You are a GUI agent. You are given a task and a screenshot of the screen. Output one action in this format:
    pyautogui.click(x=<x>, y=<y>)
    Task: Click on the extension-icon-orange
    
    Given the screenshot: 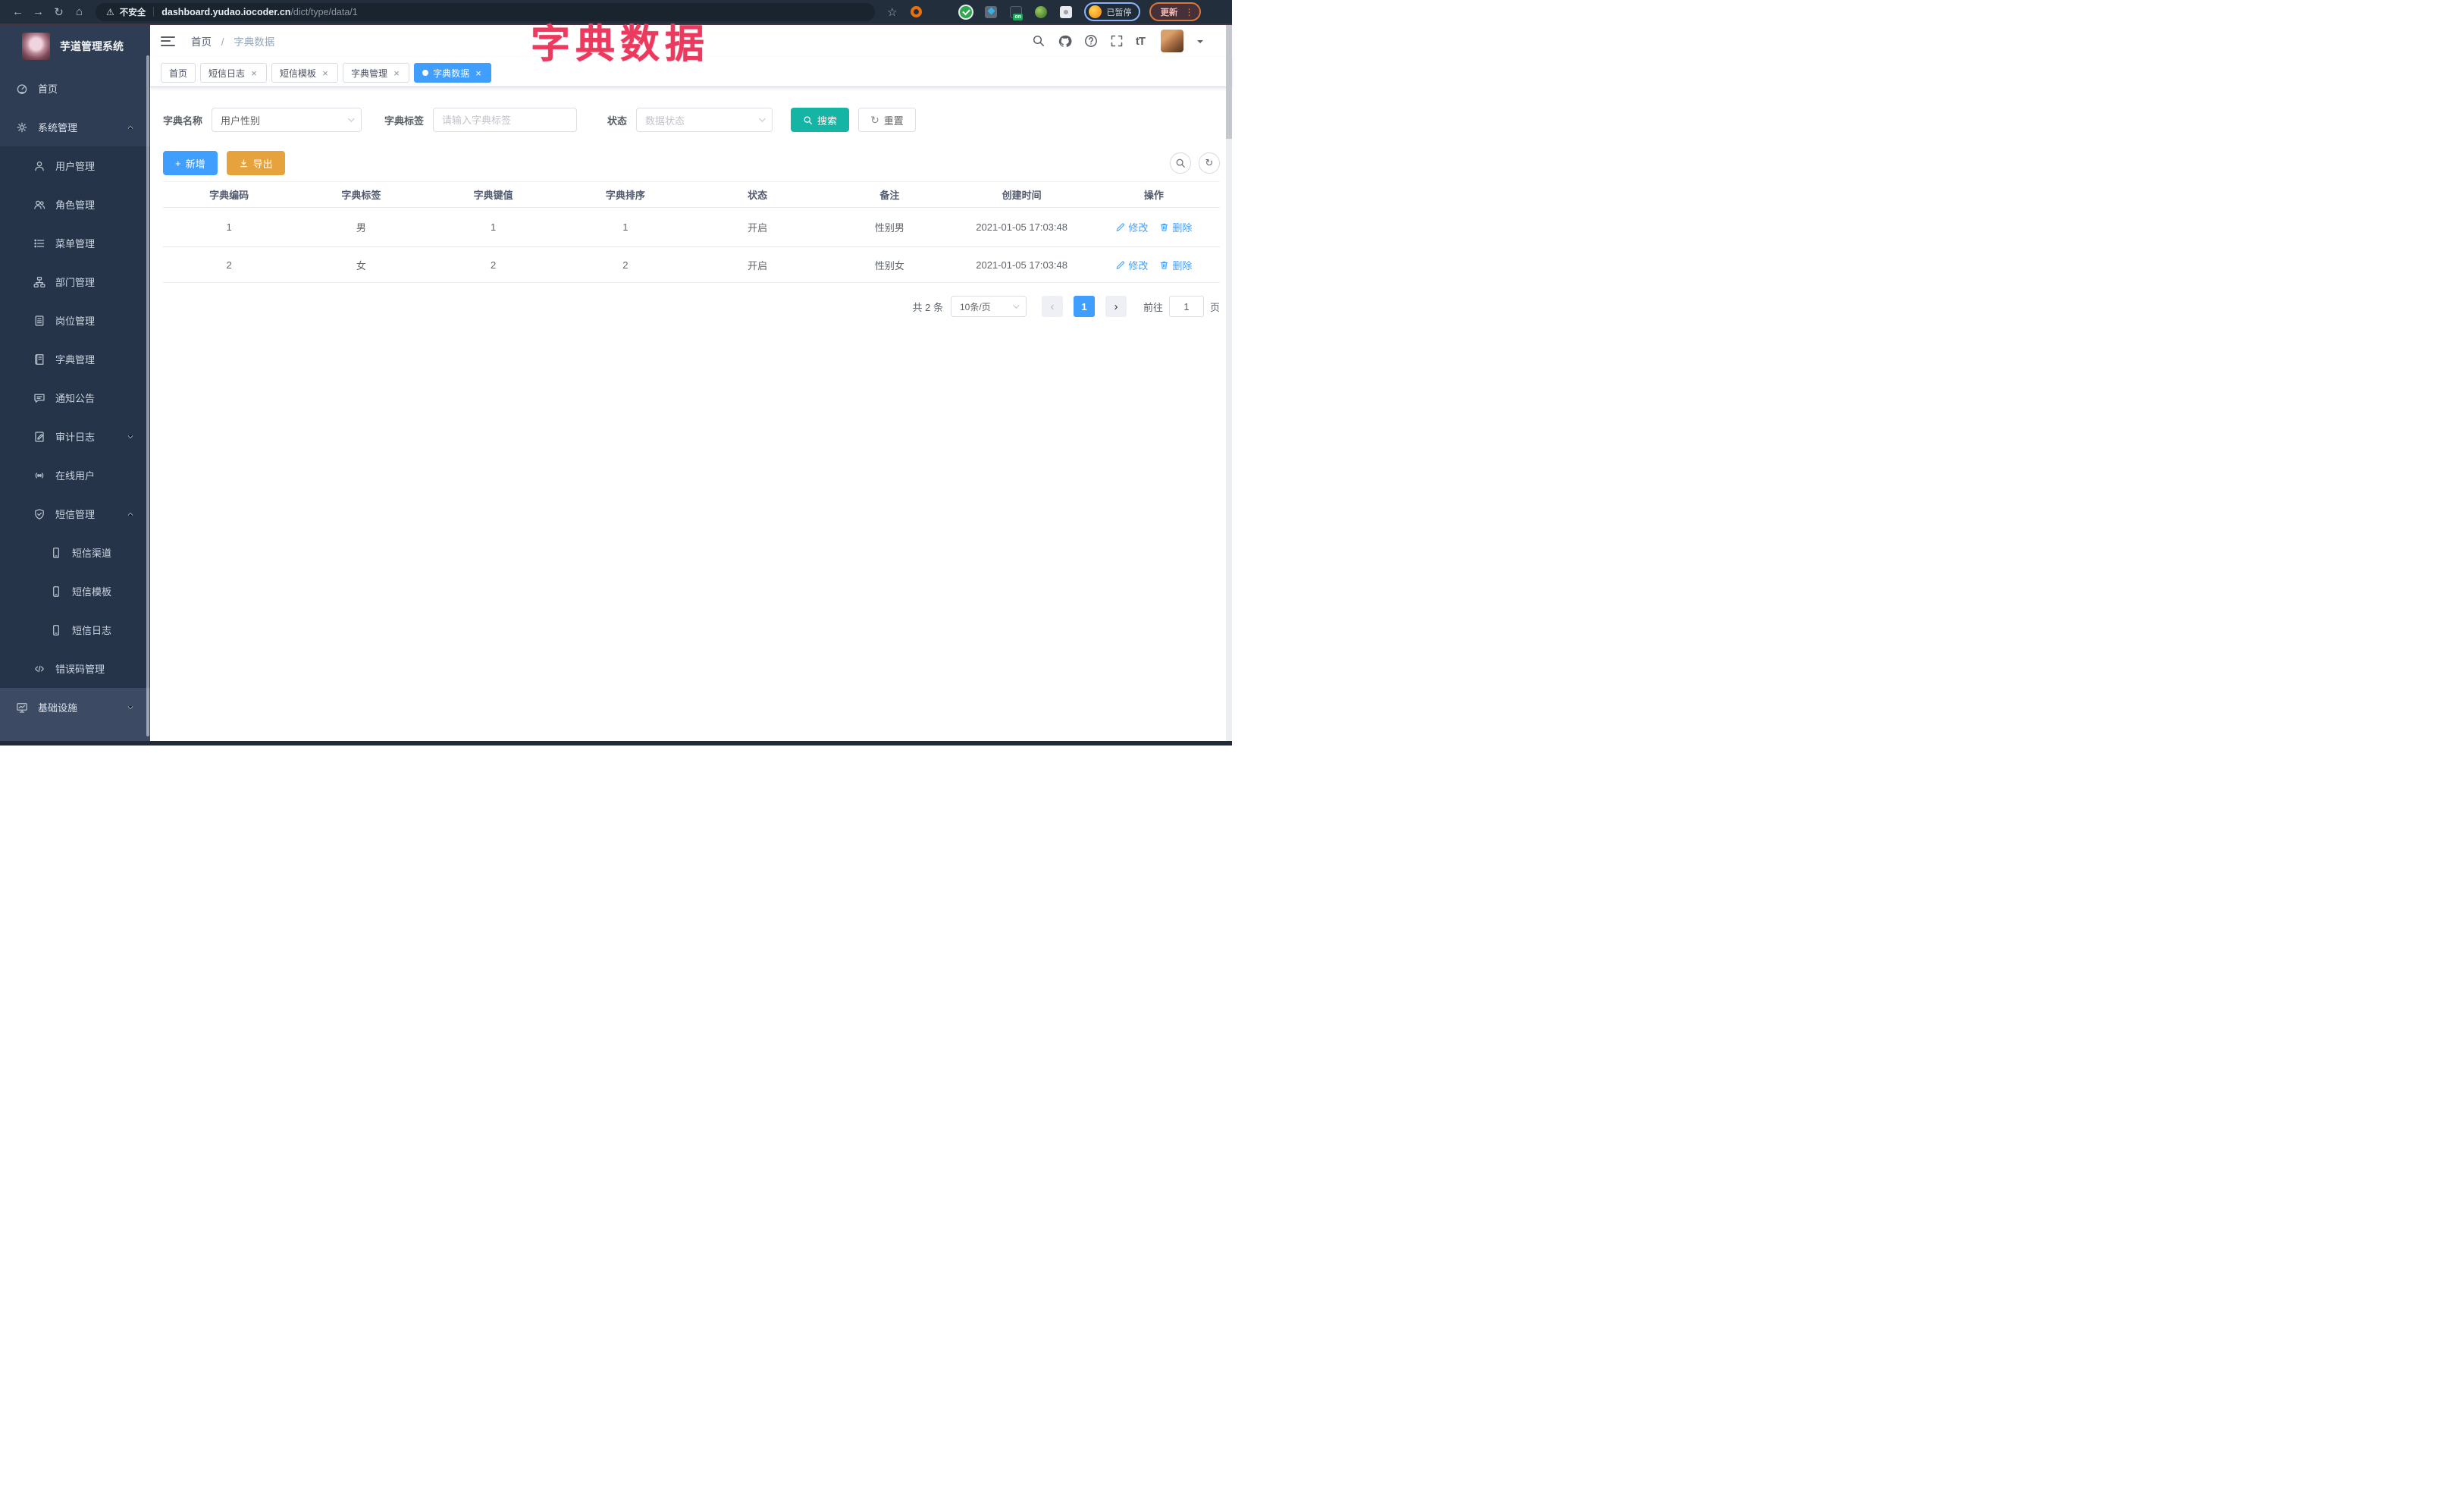 What is the action you would take?
    pyautogui.click(x=917, y=11)
    